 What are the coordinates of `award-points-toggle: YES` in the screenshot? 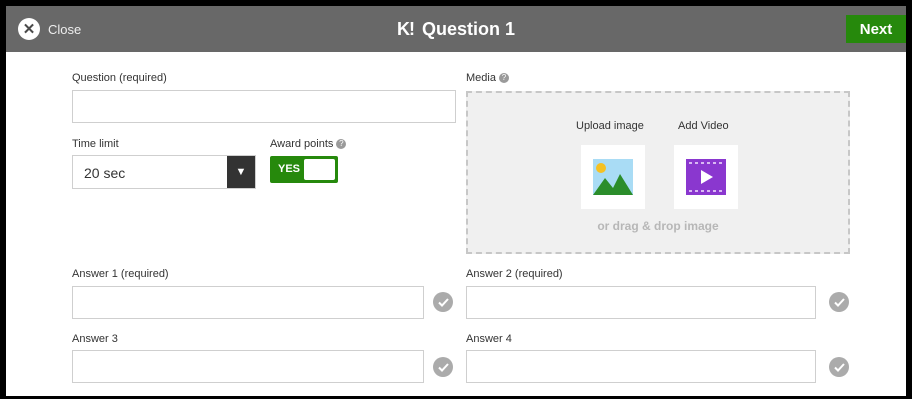 It's located at (304, 169).